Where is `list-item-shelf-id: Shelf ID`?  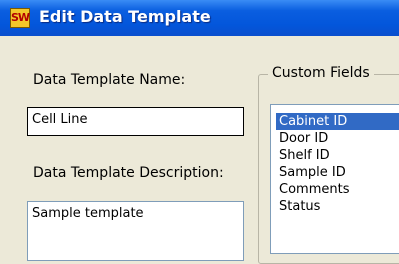
list-item-shelf-id: Shelf ID is located at coordinates (304, 155).